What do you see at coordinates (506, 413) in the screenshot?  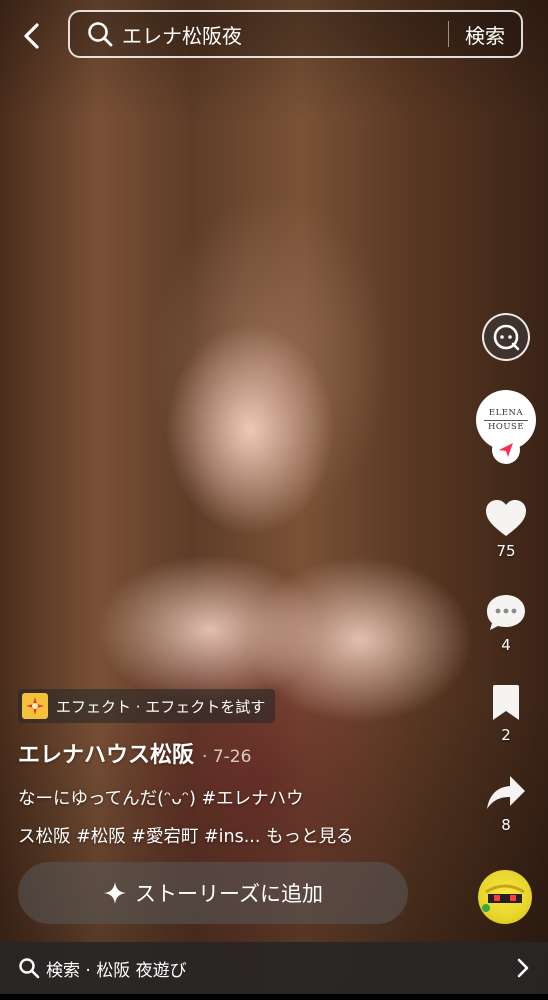 I see `avatar-logo-line1: ELENA` at bounding box center [506, 413].